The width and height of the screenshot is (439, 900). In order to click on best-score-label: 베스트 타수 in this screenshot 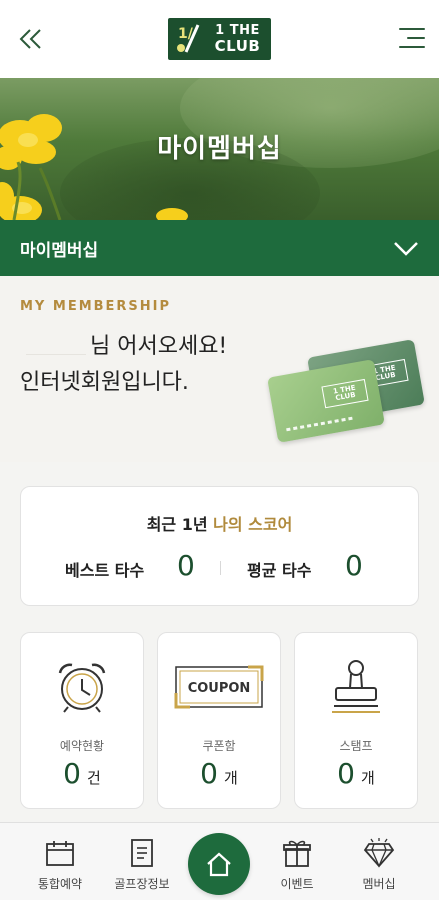, I will do `click(105, 570)`.